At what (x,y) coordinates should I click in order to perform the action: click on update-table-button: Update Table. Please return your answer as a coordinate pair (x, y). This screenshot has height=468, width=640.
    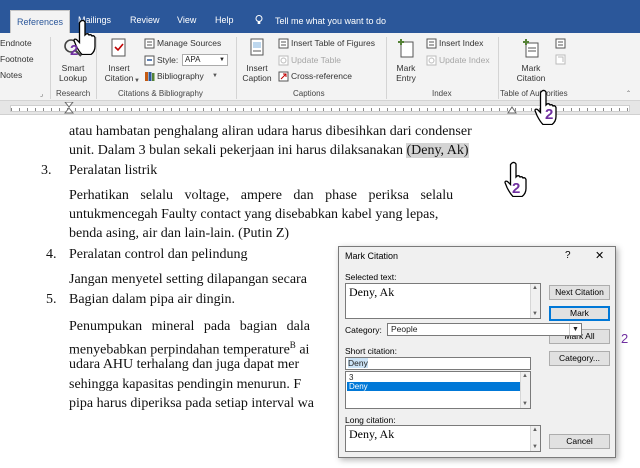
    Looking at the image, I should click on (316, 60).